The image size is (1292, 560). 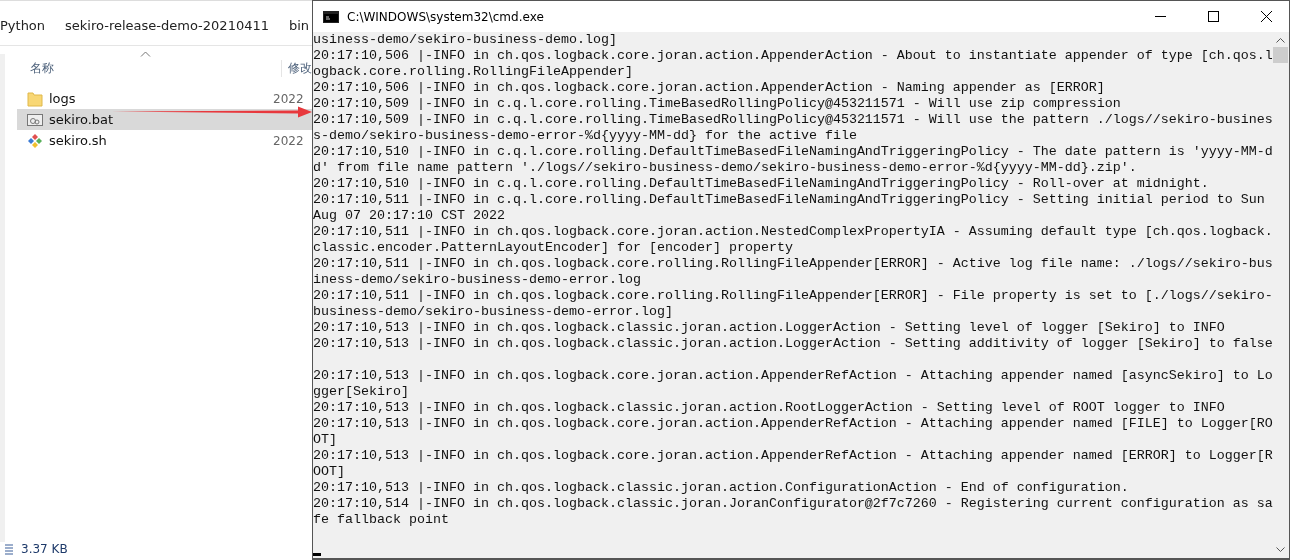 What do you see at coordinates (445, 16) in the screenshot?
I see `window-title: C:\WINDOWS\system32\cmd.exe` at bounding box center [445, 16].